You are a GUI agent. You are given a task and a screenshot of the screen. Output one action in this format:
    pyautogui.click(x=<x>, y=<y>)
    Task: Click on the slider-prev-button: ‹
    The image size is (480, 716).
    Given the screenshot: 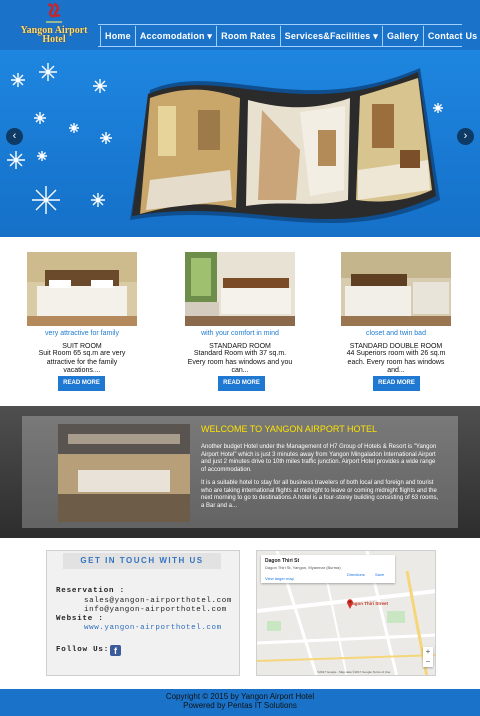 What is the action you would take?
    pyautogui.click(x=14, y=136)
    